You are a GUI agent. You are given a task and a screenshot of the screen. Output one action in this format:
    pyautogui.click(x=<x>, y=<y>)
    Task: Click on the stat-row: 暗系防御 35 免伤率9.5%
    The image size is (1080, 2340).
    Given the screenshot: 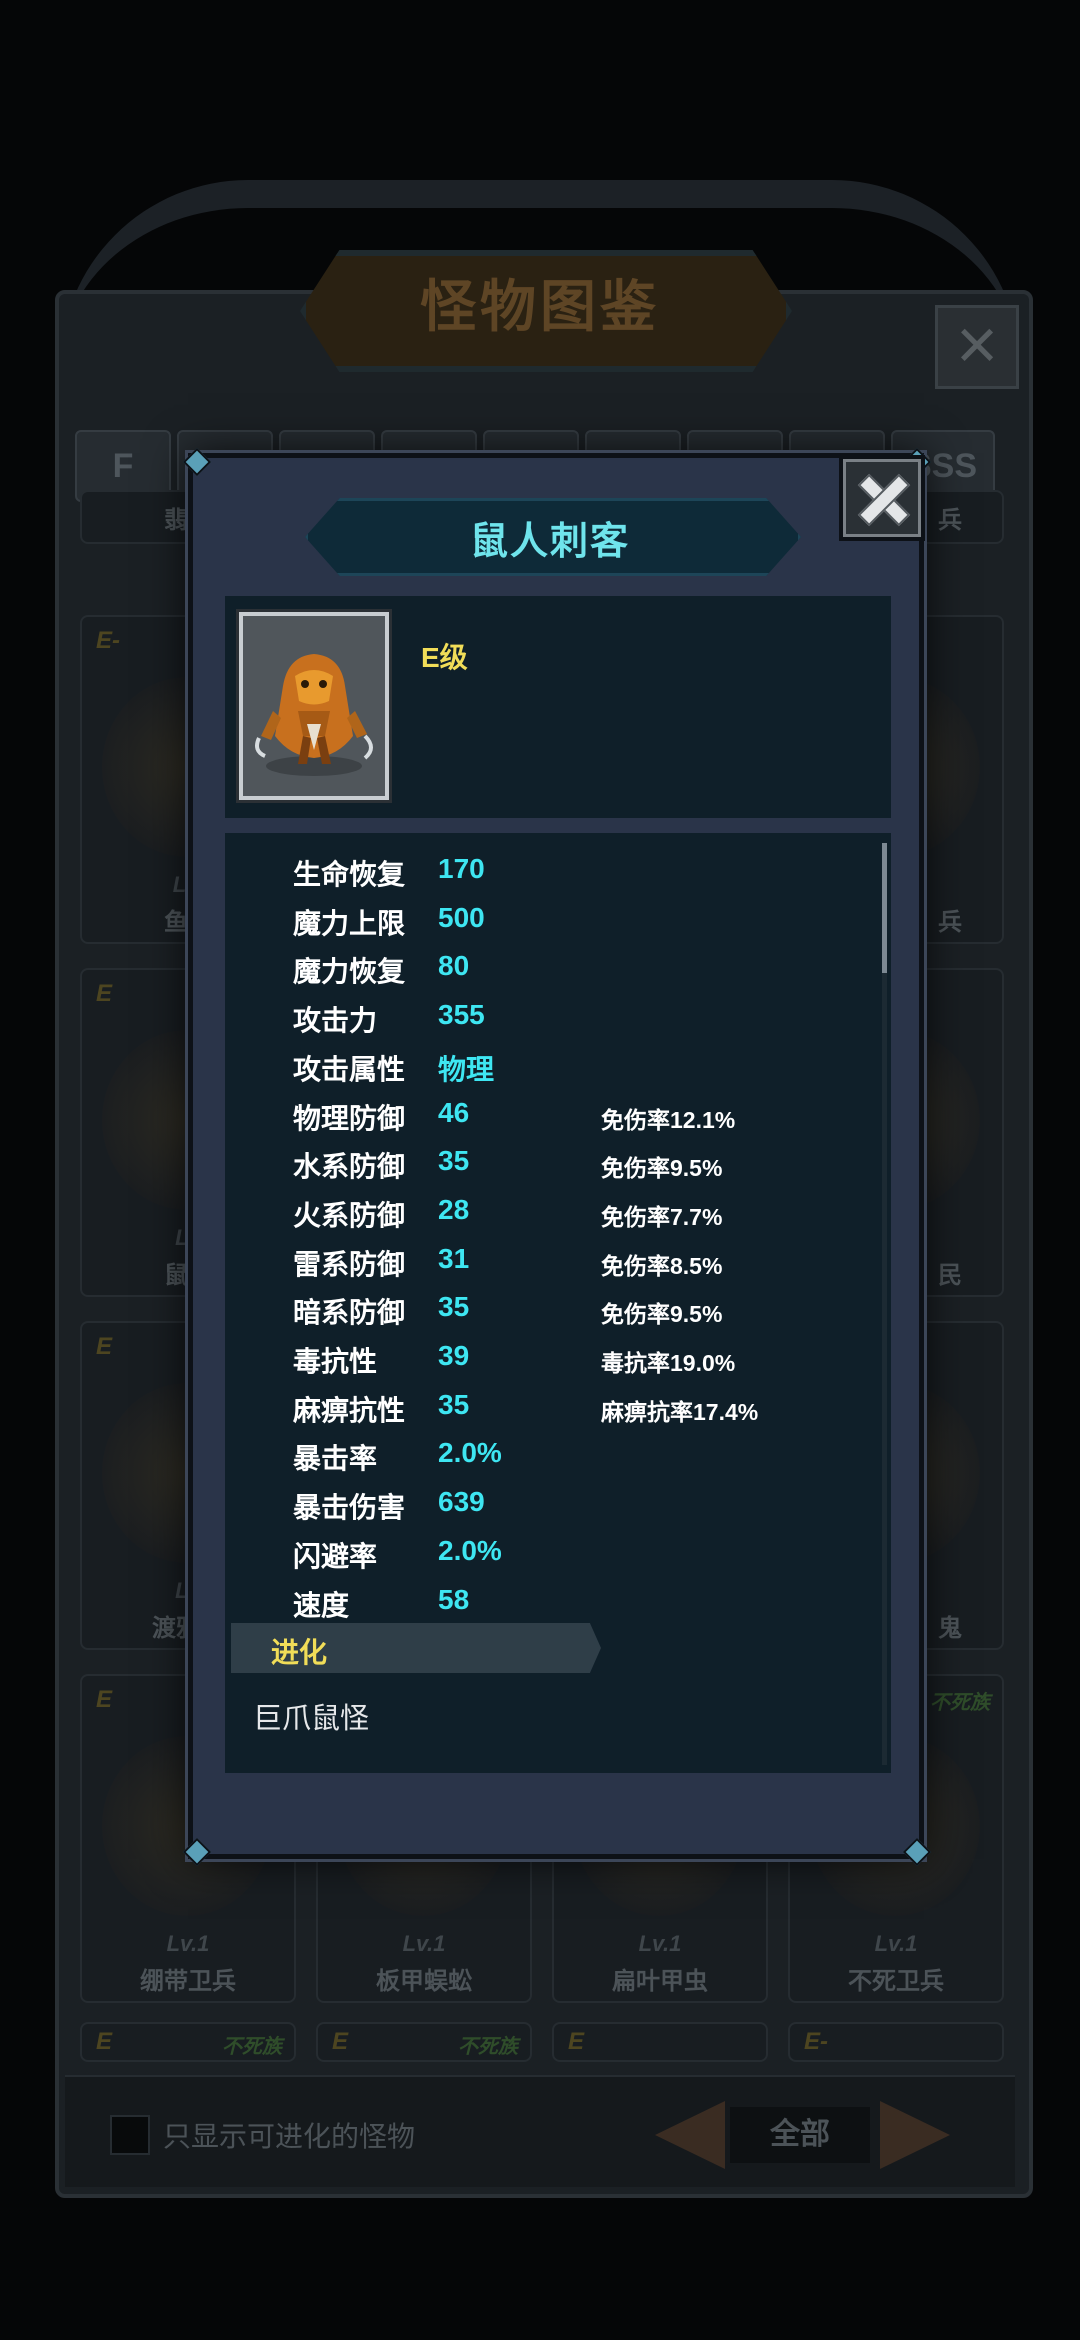 What is the action you would take?
    pyautogui.click(x=545, y=1306)
    